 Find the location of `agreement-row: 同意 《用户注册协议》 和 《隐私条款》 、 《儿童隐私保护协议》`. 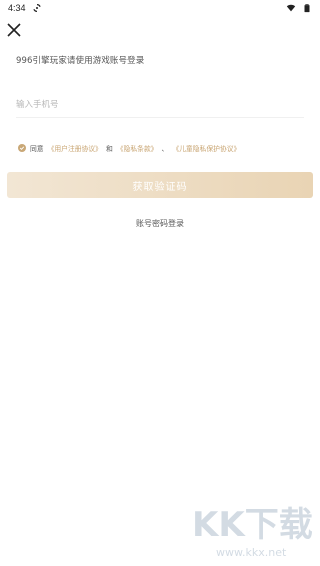

agreement-row: 同意 《用户注册协议》 和 《隐私条款》 、 《儿童隐私保护协议》 is located at coordinates (129, 148).